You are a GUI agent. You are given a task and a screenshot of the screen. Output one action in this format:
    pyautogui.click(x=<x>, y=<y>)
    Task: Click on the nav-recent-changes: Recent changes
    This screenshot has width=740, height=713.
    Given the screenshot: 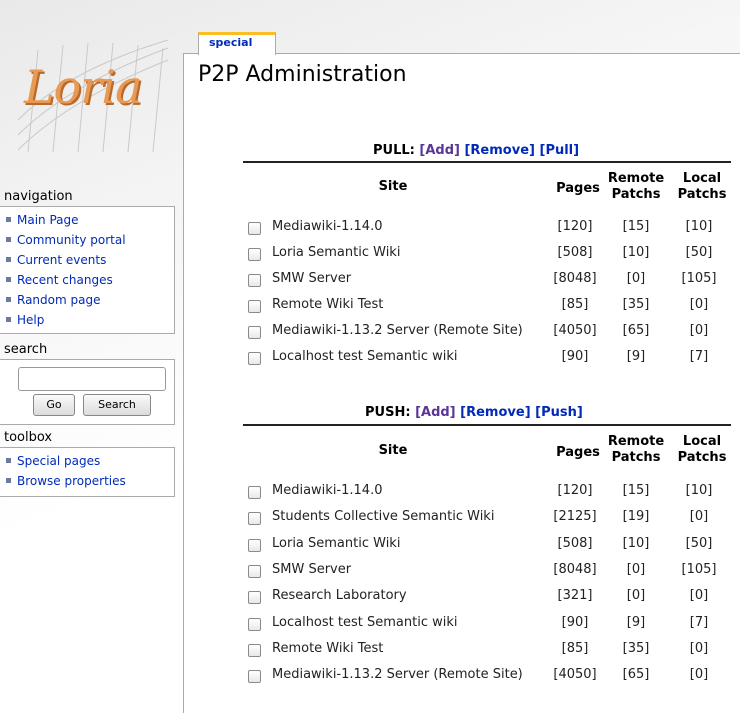 What is the action you would take?
    pyautogui.click(x=90, y=280)
    